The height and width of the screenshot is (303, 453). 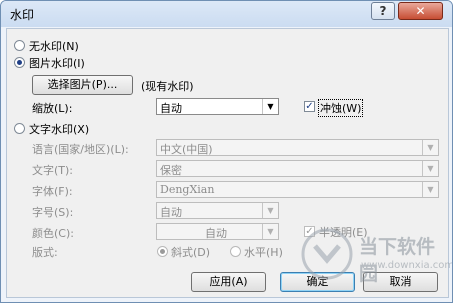 What do you see at coordinates (171, 212) in the screenshot?
I see `size-value: 自动` at bounding box center [171, 212].